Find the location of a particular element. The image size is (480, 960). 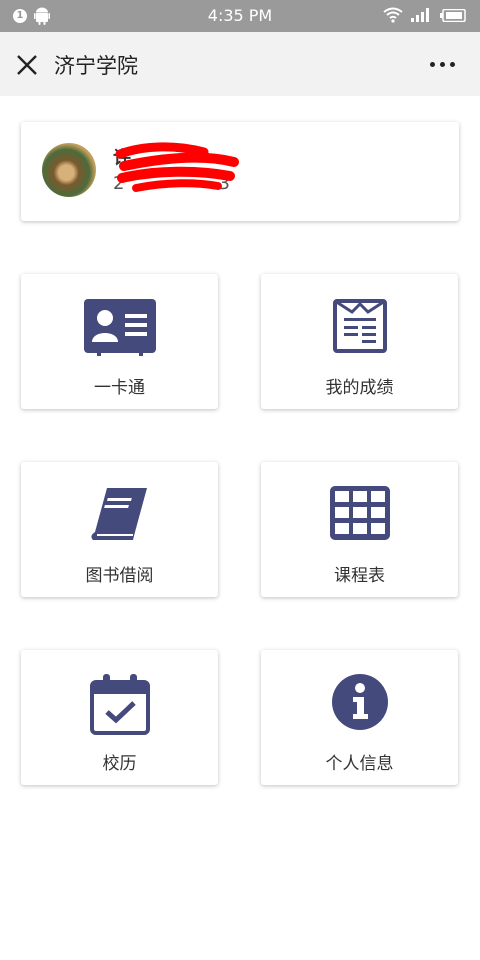

signal-icon is located at coordinates (420, 15).